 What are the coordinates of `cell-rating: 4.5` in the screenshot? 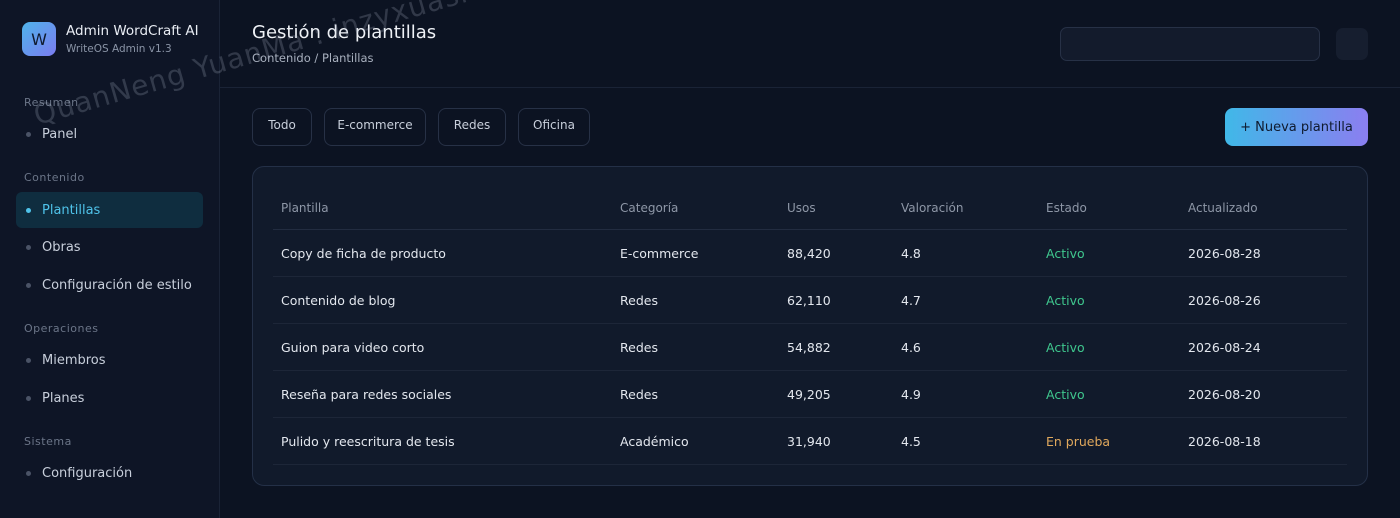 It's located at (911, 441).